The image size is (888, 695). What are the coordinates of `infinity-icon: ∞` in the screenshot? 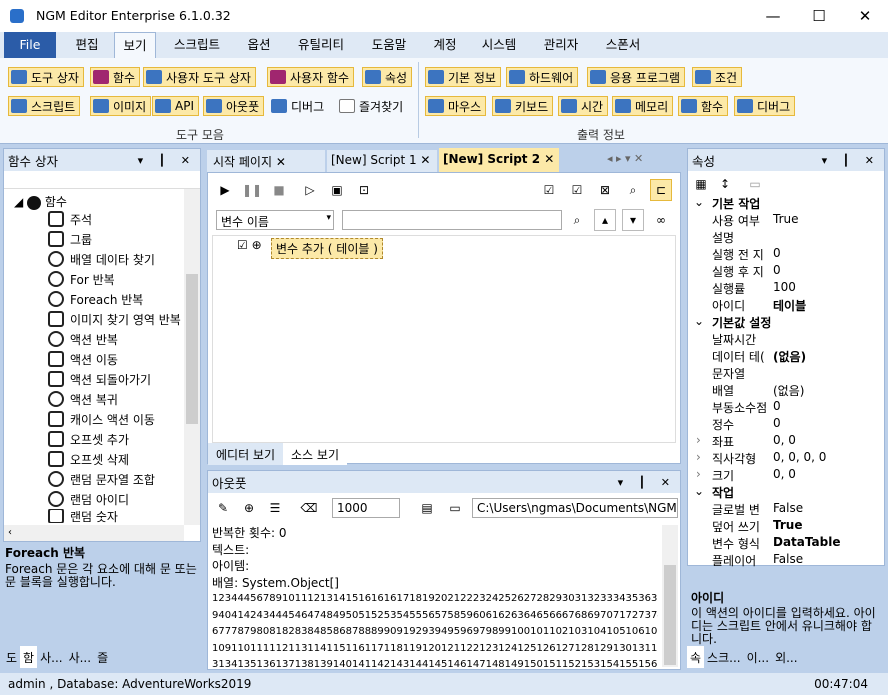 It's located at (661, 220).